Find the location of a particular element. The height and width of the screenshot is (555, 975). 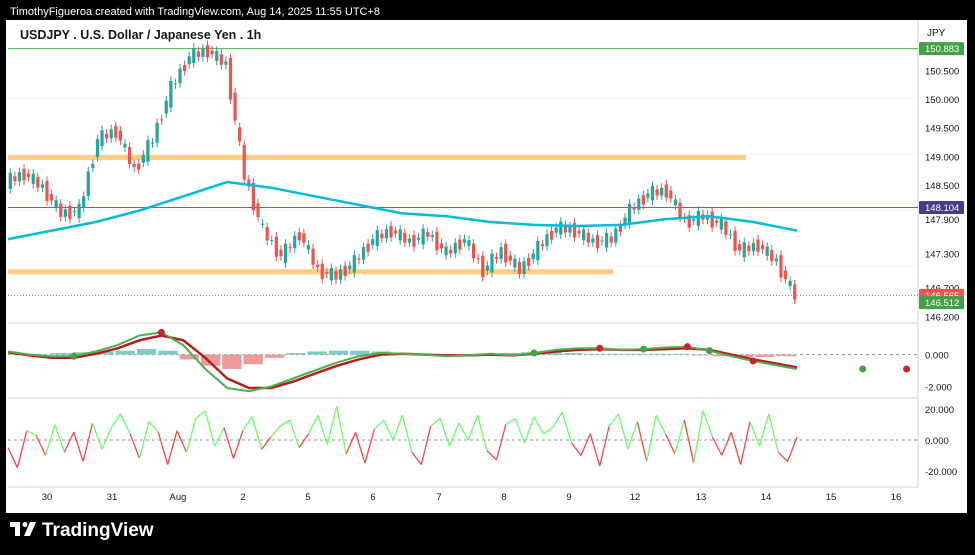

macd-tick-label: 0.000 is located at coordinates (937, 356).